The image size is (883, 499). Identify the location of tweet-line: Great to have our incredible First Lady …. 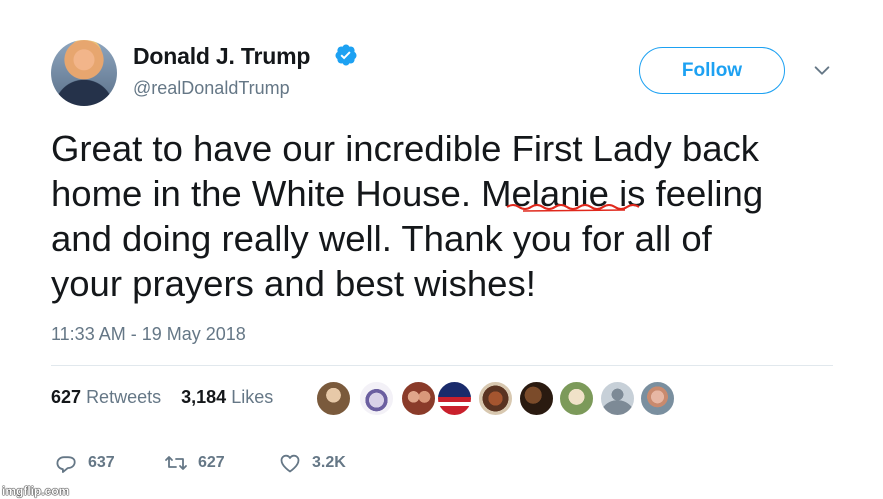
(405, 148).